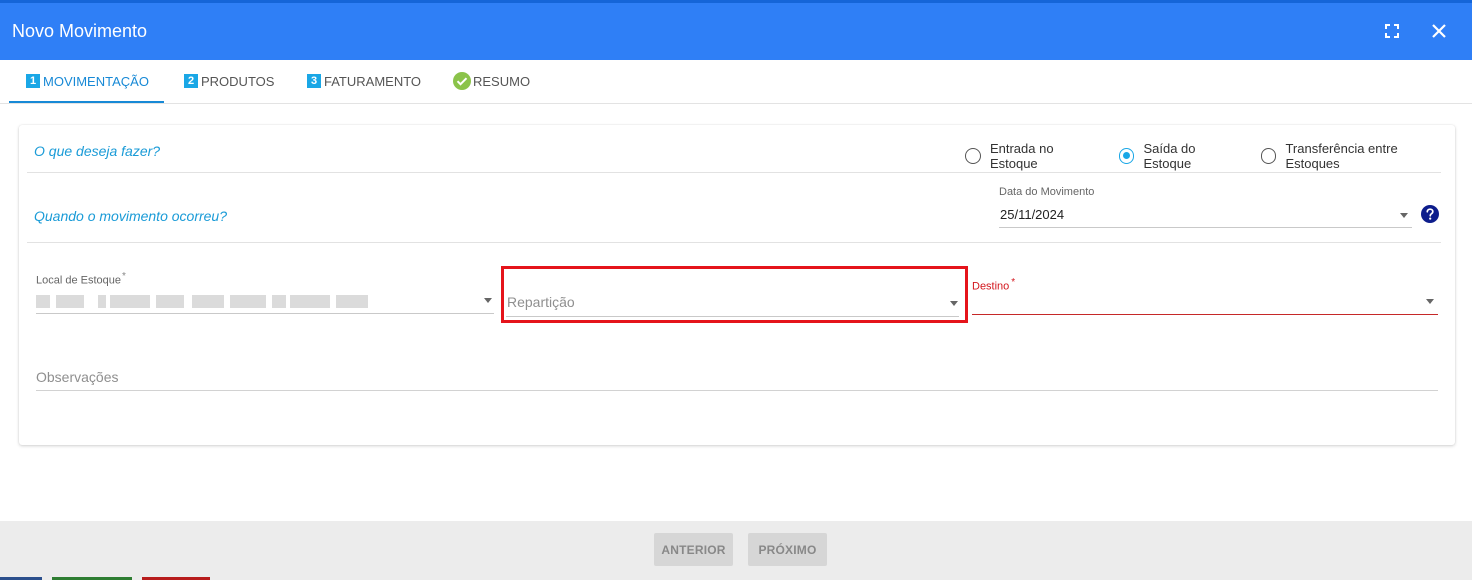 Image resolution: width=1472 pixels, height=580 pixels. I want to click on question-action: O que deseja fazer?, so click(97, 151).